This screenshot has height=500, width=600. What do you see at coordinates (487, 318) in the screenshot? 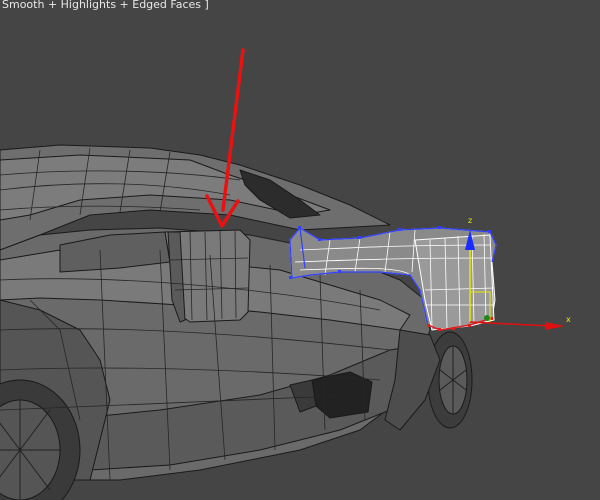
I see `gizmo-y-handle-icon` at bounding box center [487, 318].